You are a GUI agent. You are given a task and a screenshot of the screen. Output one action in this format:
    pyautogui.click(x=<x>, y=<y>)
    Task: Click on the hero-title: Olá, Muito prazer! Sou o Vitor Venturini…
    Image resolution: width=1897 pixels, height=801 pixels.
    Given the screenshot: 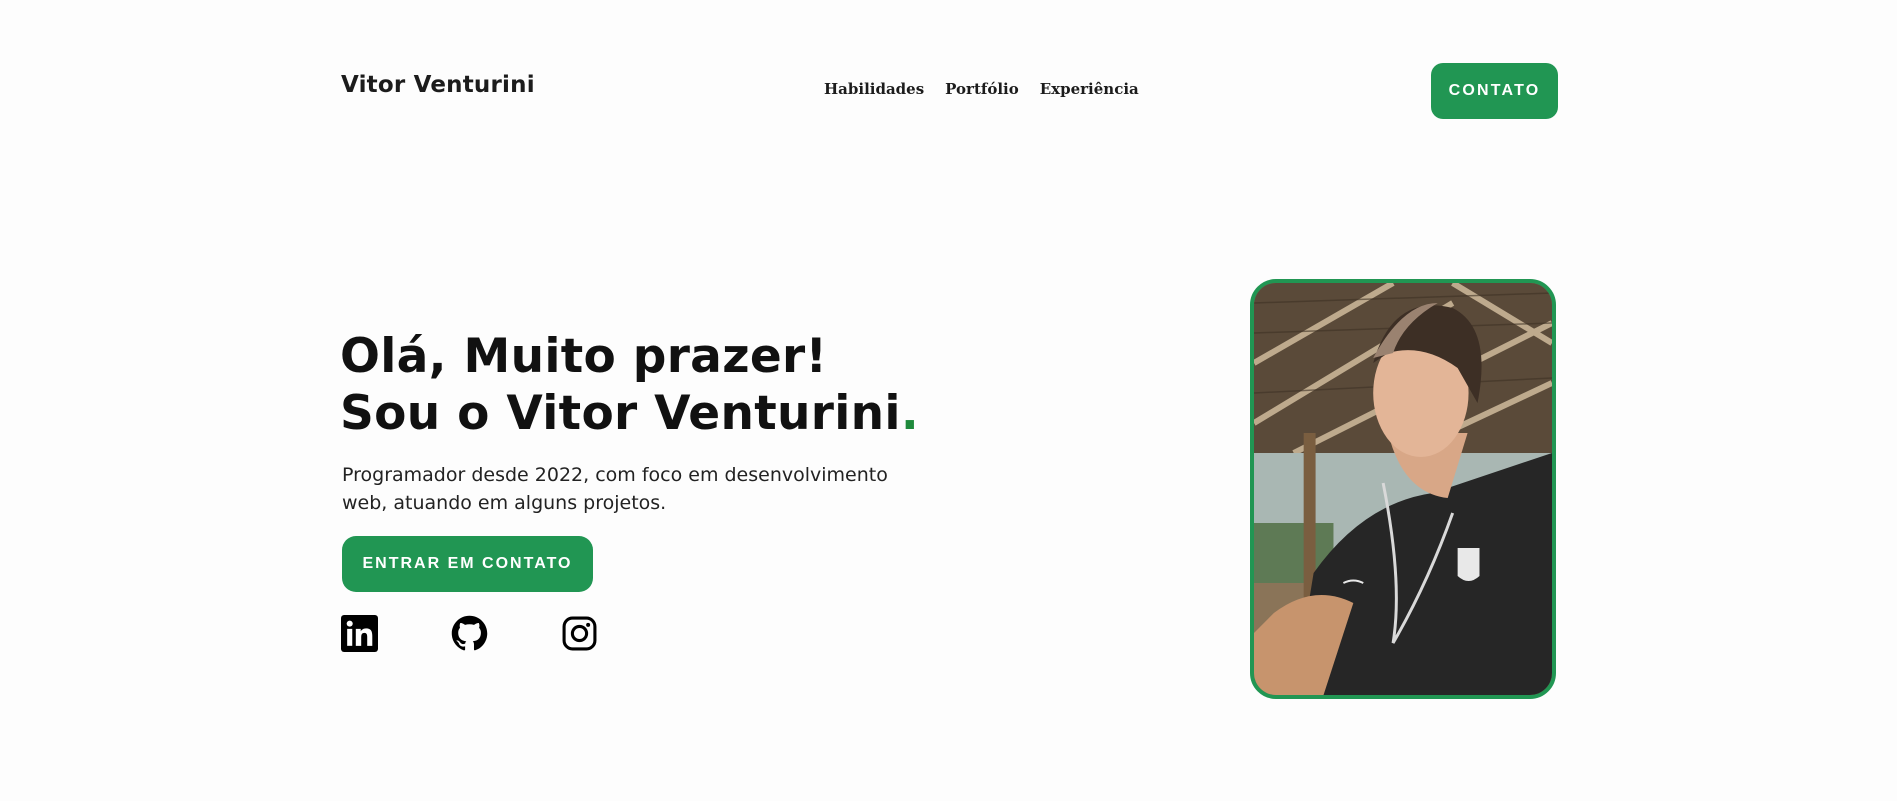 What is the action you would take?
    pyautogui.click(x=629, y=385)
    